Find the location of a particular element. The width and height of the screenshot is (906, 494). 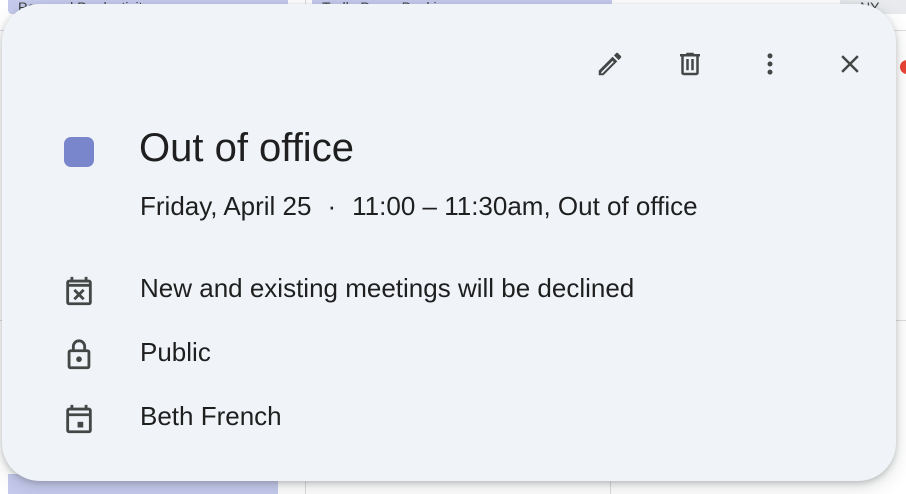

close-icon is located at coordinates (850, 64).